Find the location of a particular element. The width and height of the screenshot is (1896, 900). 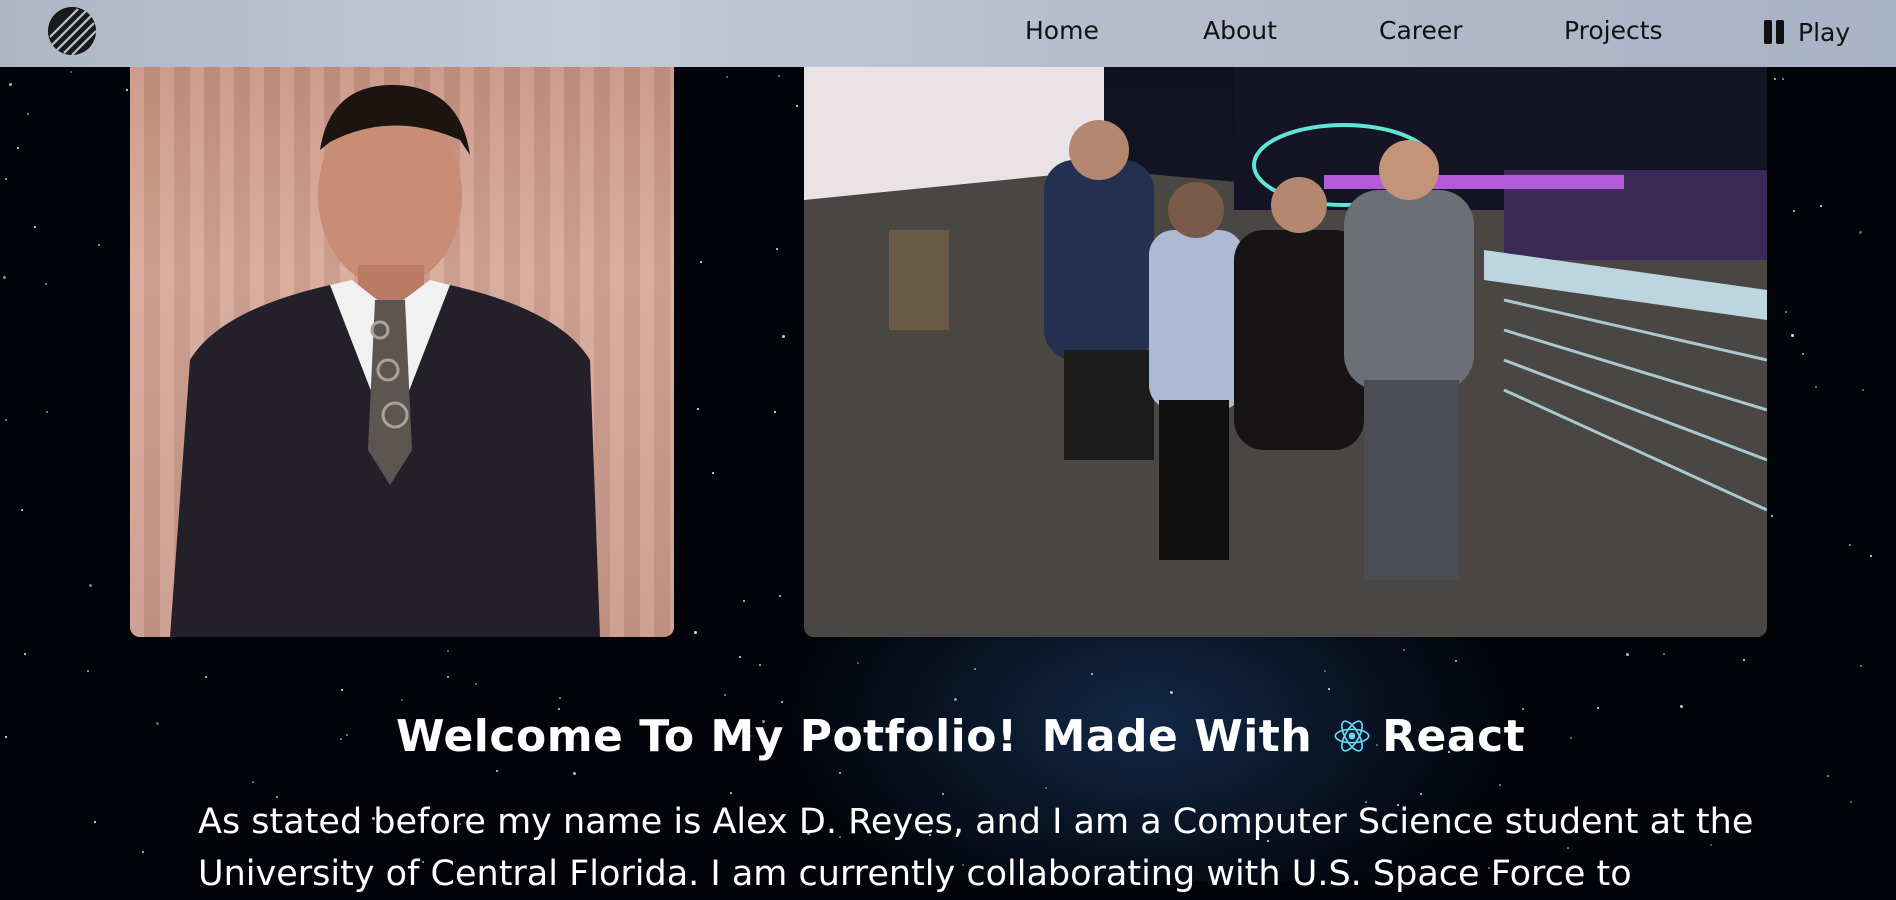

welcome-title: Welcome To My Potfolio! is located at coordinates (707, 736).